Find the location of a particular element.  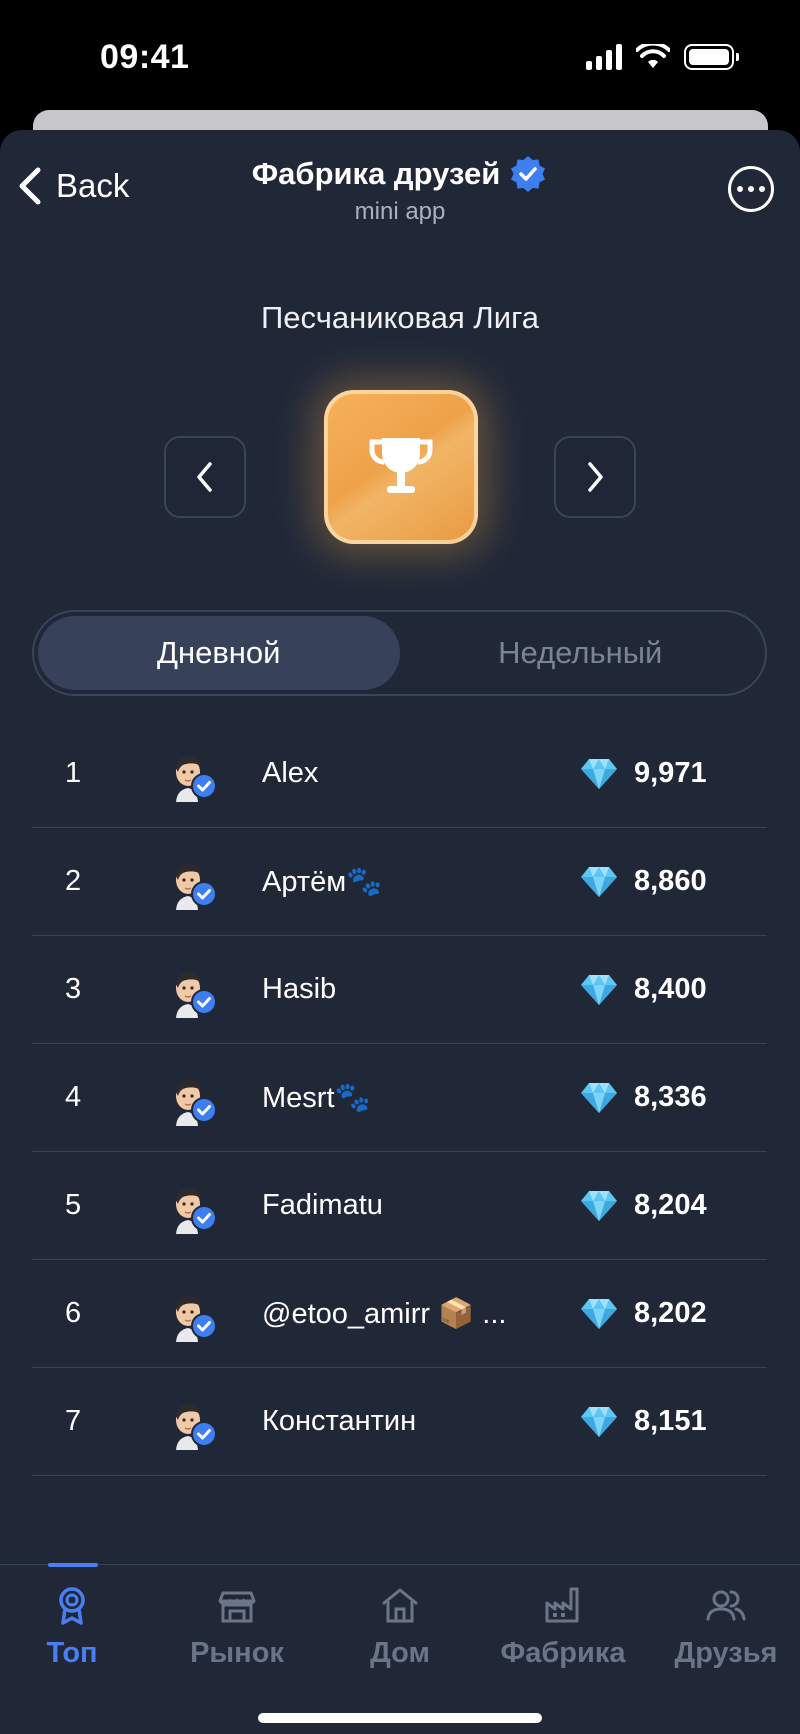

player-name: Артём🐾 is located at coordinates (322, 881).